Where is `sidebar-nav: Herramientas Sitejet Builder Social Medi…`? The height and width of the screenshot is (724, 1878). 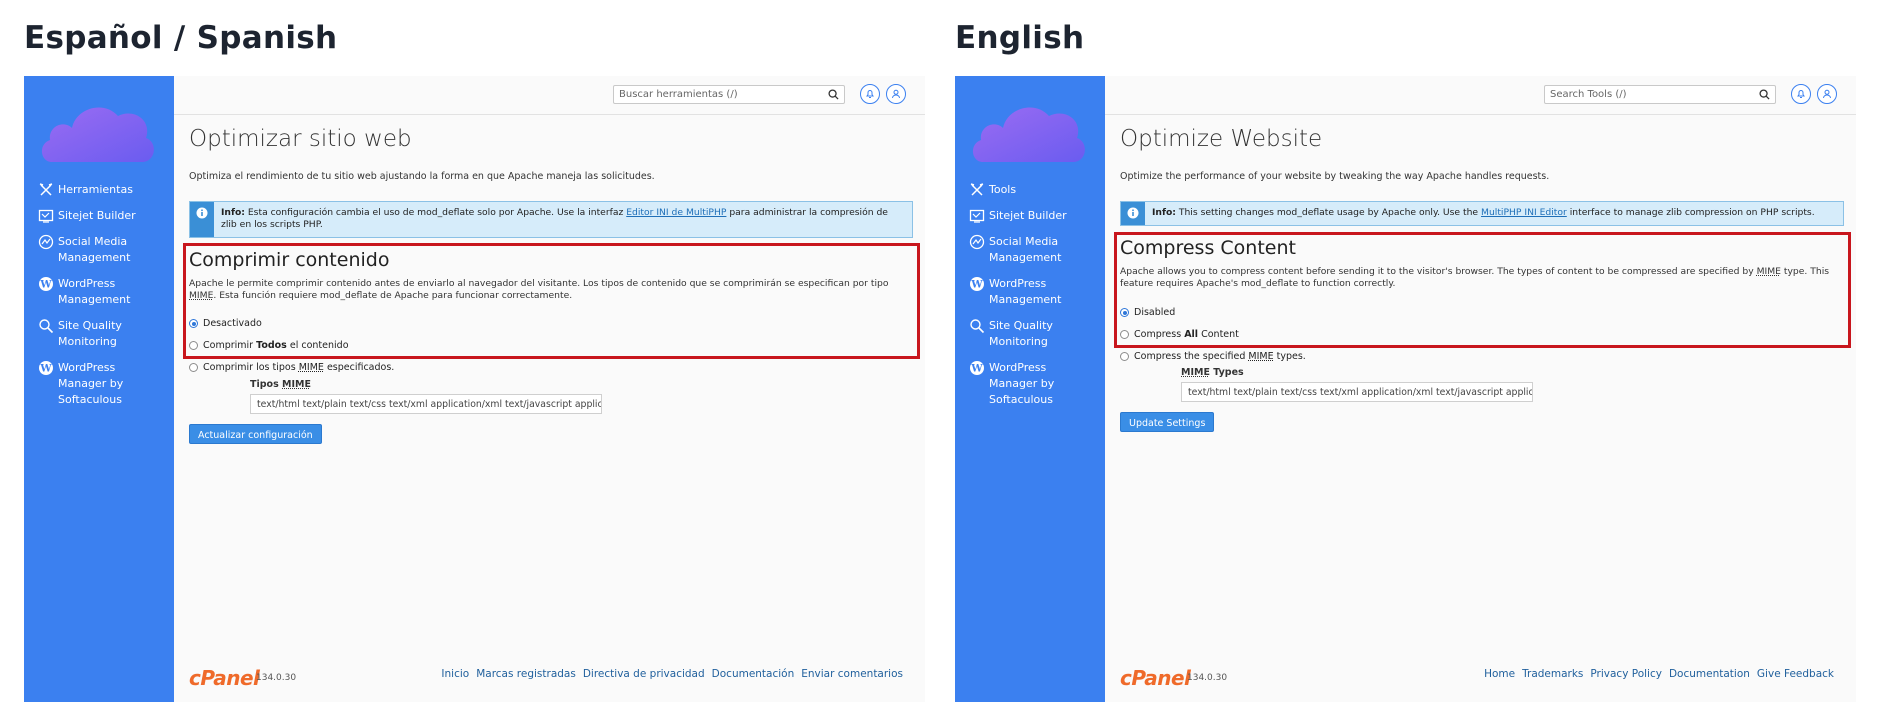 sidebar-nav: Herramientas Sitejet Builder Social Medi… is located at coordinates (103, 300).